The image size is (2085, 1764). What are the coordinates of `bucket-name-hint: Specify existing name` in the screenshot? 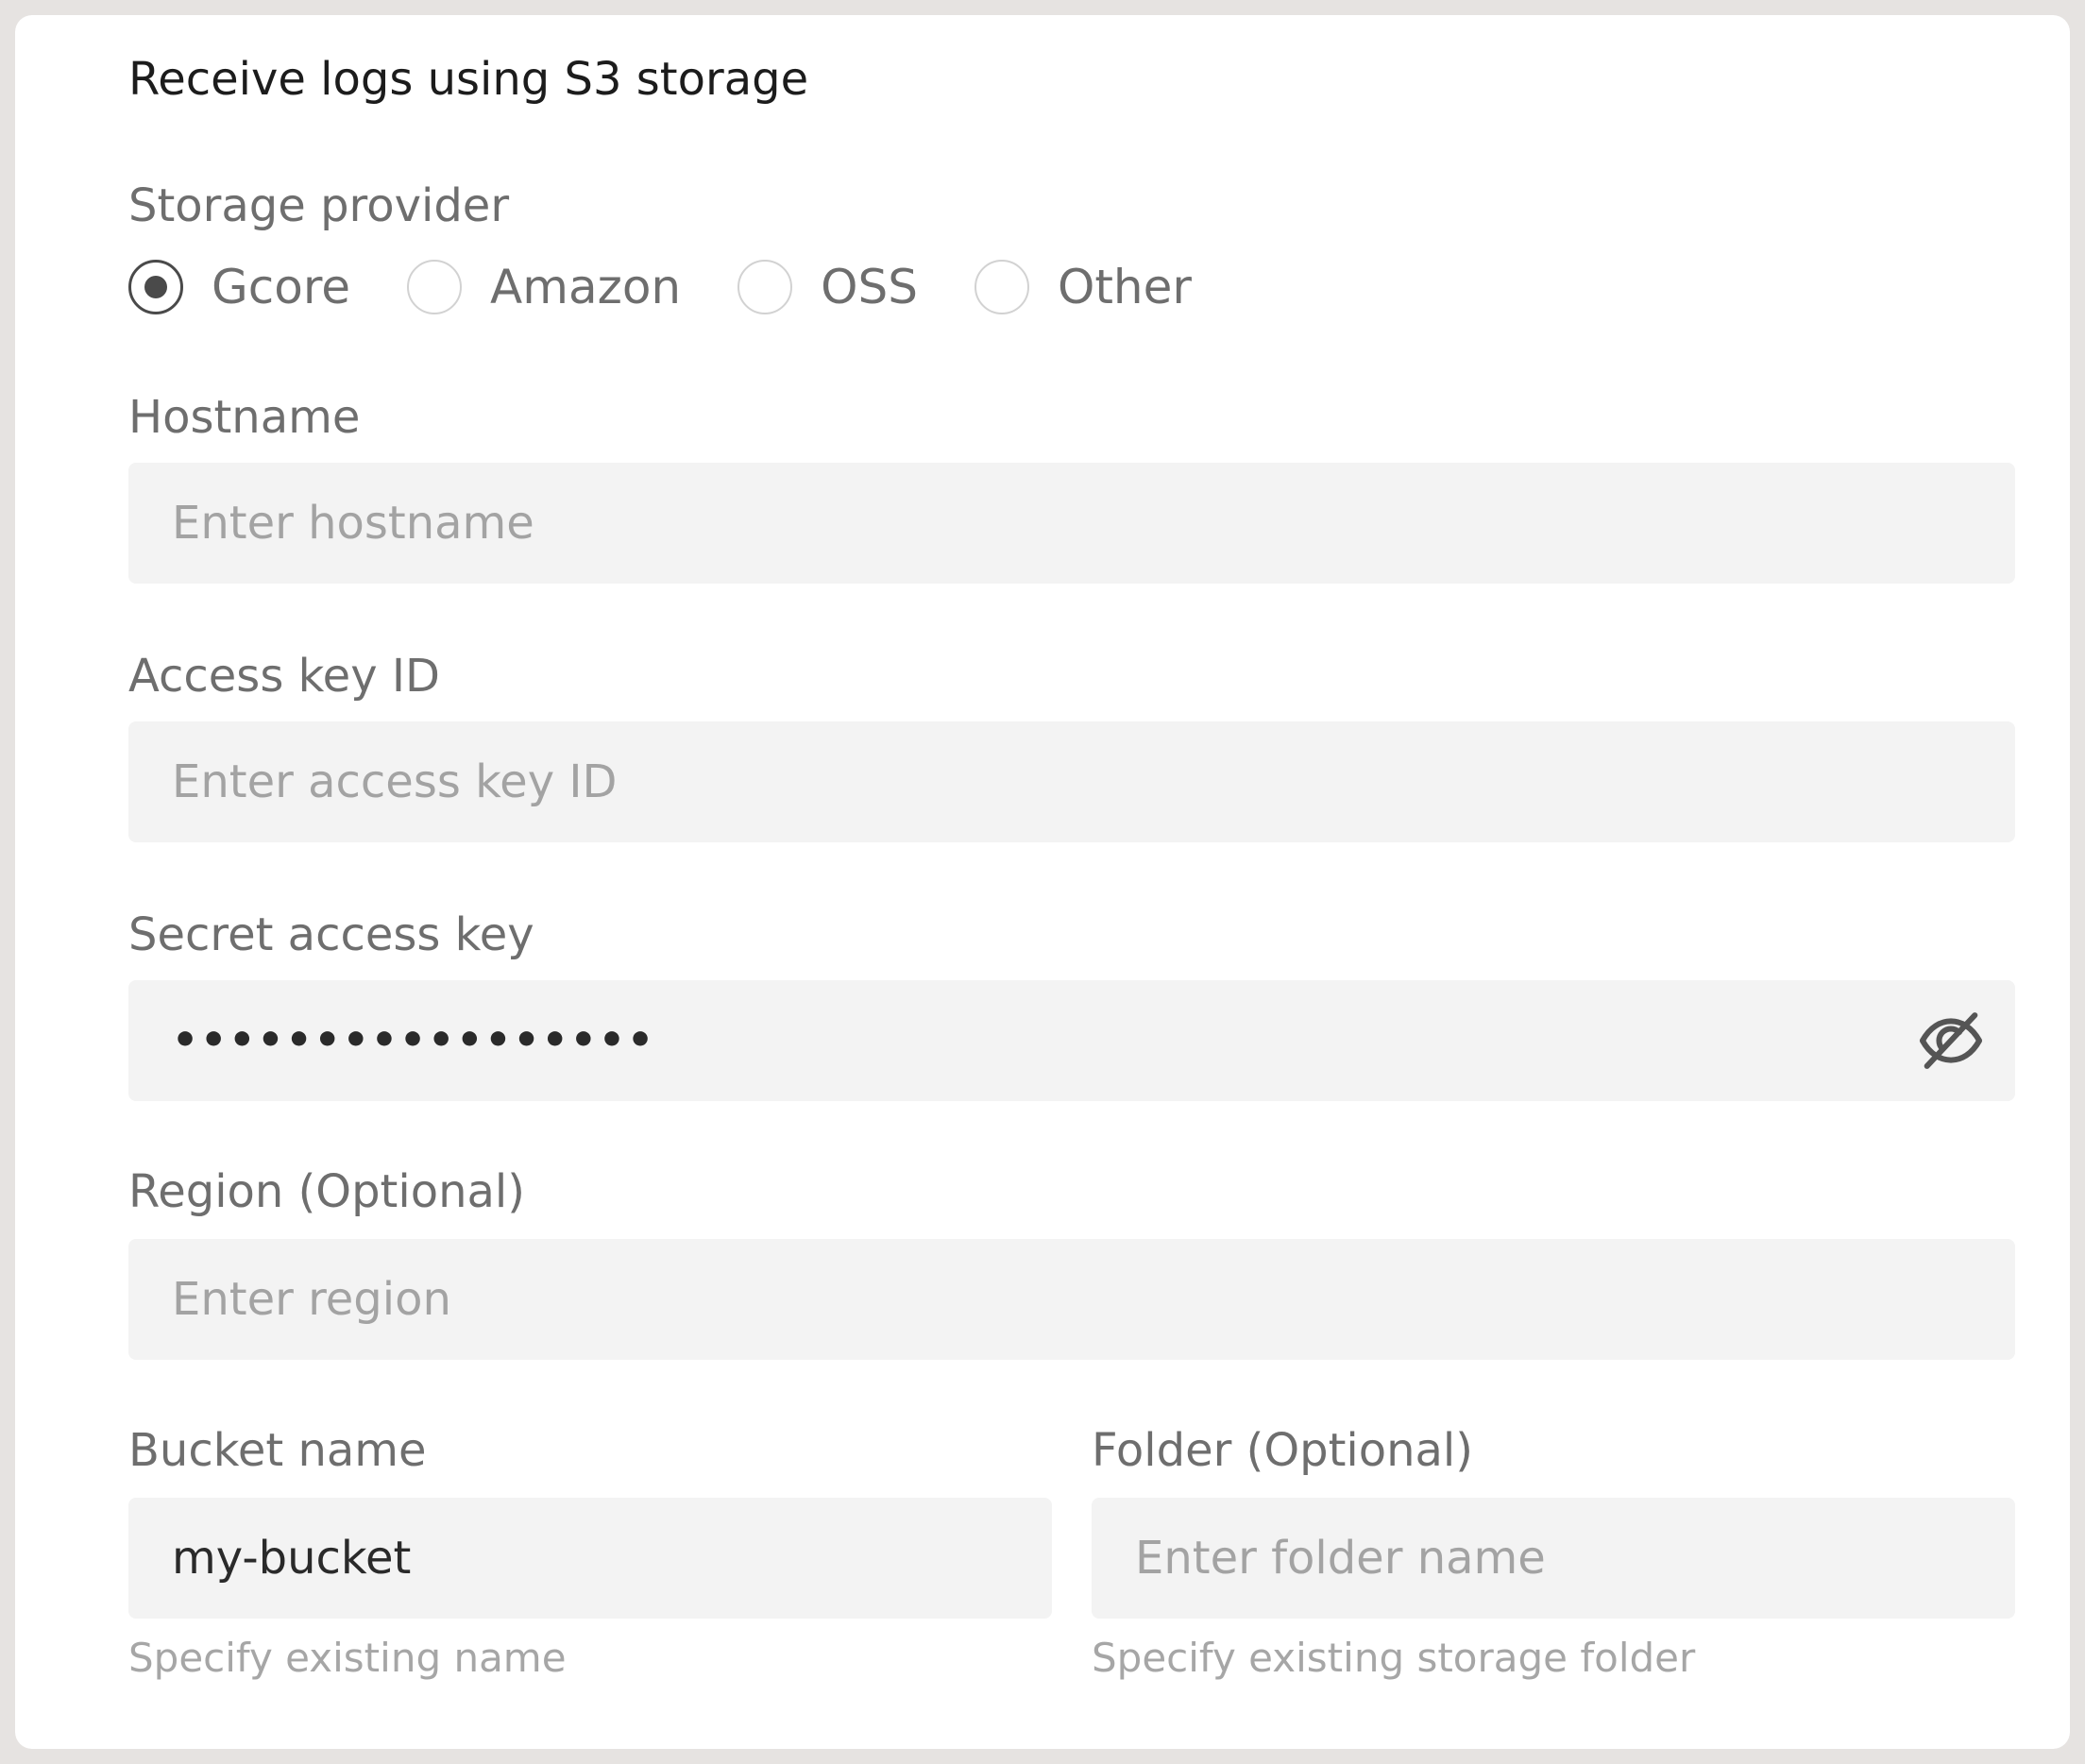 It's located at (347, 1658).